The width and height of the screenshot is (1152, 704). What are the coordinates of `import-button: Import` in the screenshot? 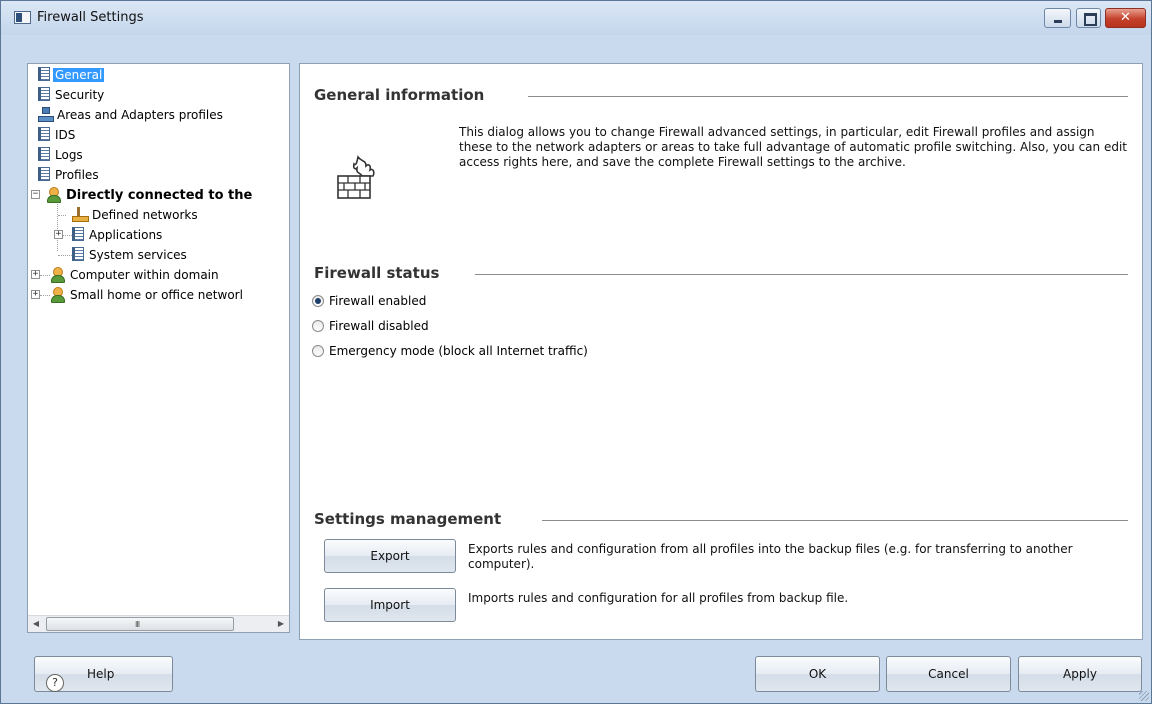 It's located at (390, 605).